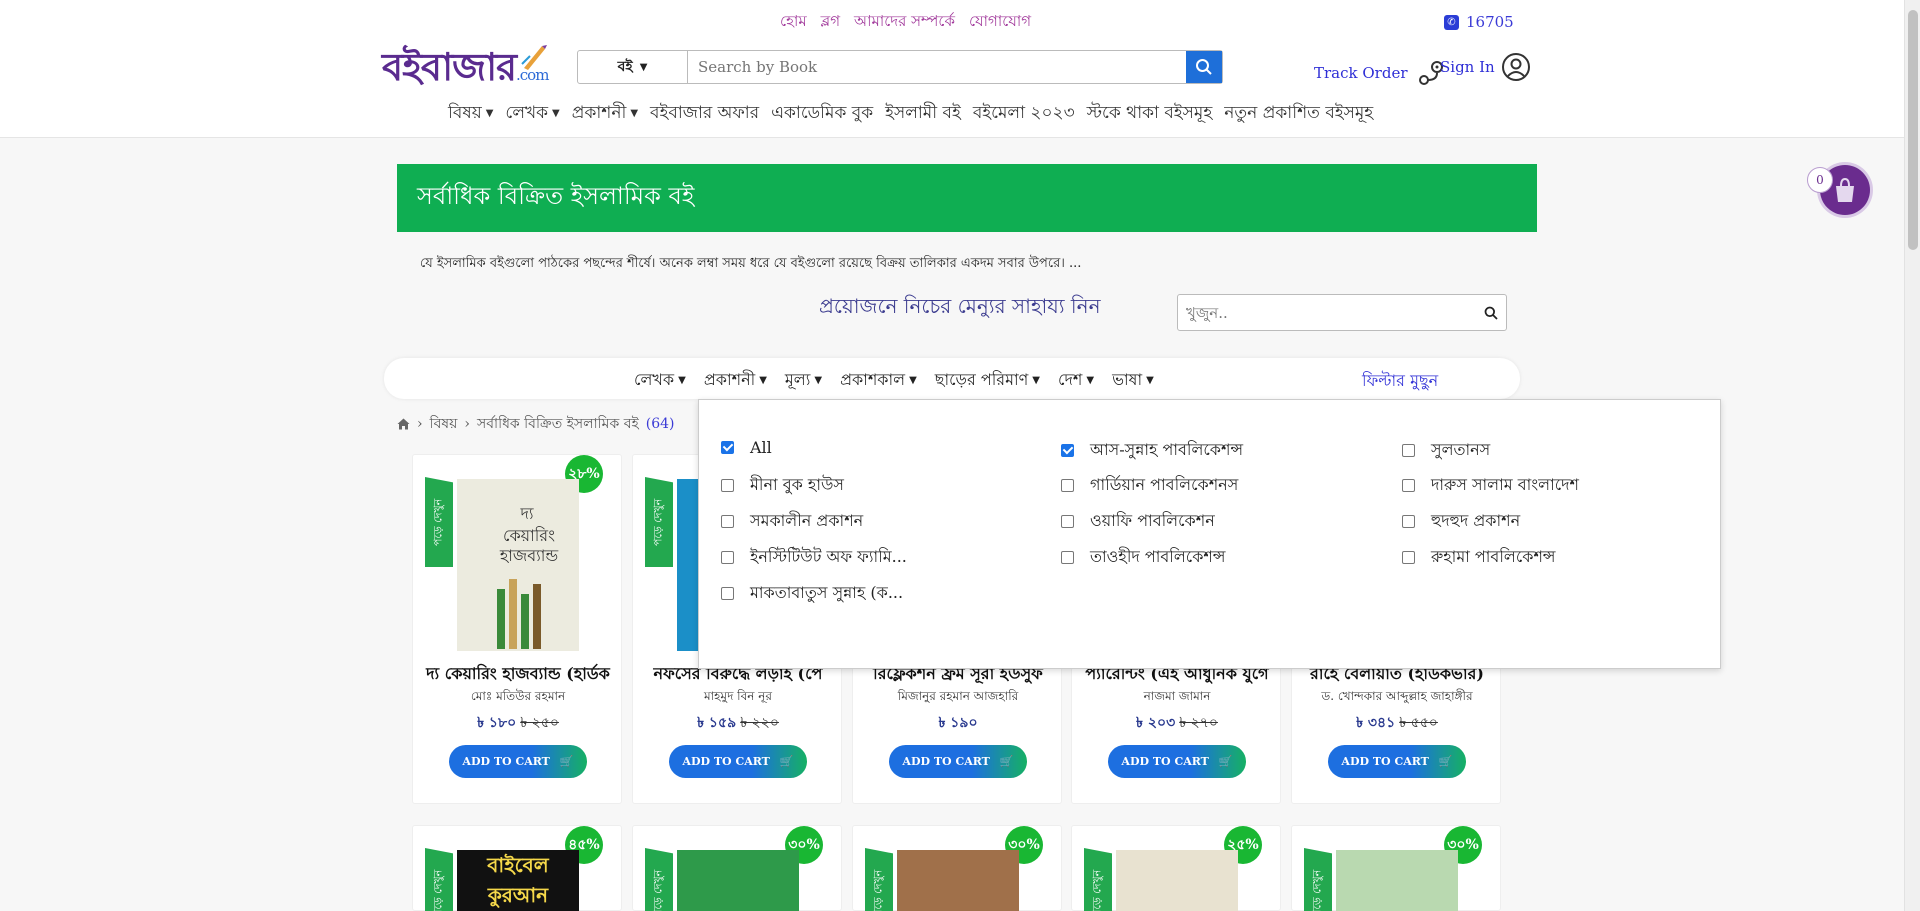 This screenshot has width=1920, height=911. I want to click on book-author: মাহমুদ বিন নূর, so click(738, 698).